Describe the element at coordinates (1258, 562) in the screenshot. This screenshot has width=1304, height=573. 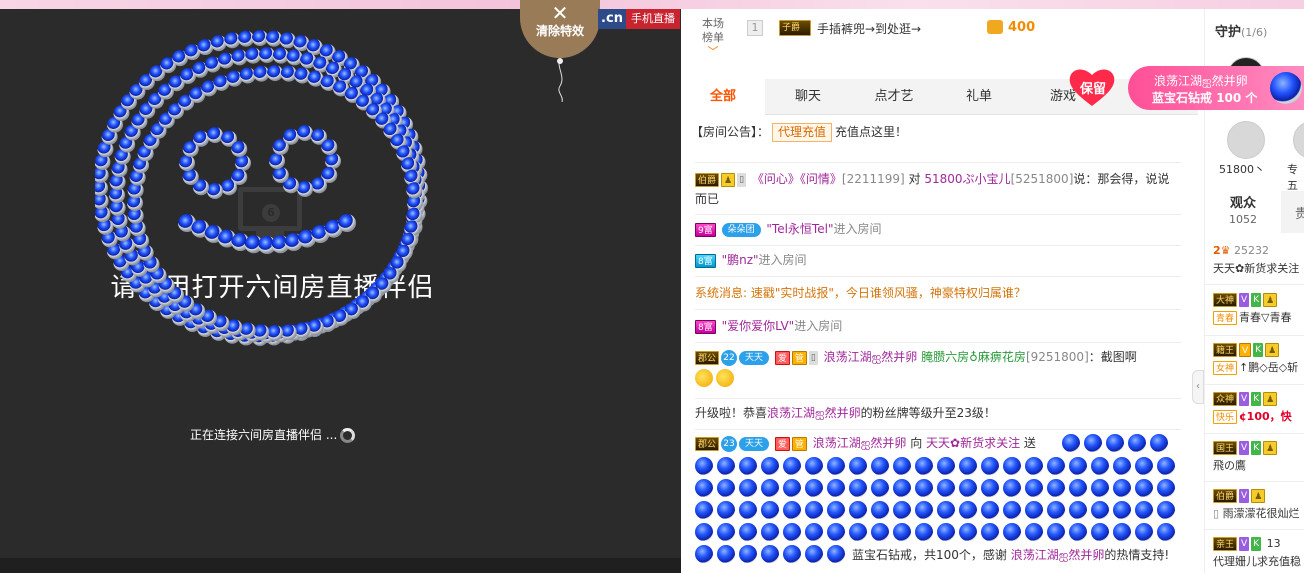
I see `audience-name: 代理姗儿求充值稳` at that location.